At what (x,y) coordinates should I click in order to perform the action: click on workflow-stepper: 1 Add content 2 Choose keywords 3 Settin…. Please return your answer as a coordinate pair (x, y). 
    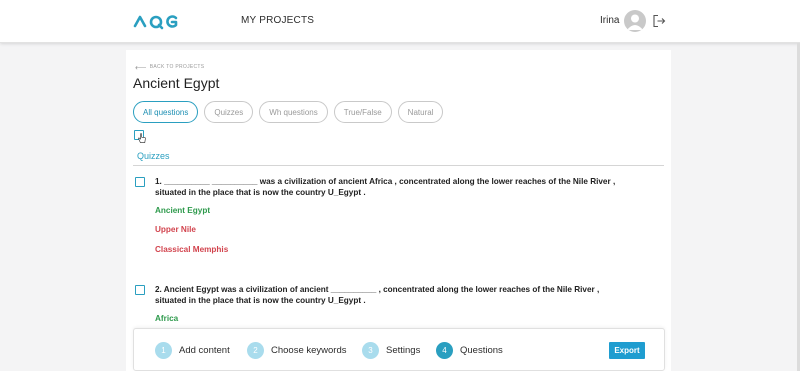
    Looking at the image, I should click on (399, 349).